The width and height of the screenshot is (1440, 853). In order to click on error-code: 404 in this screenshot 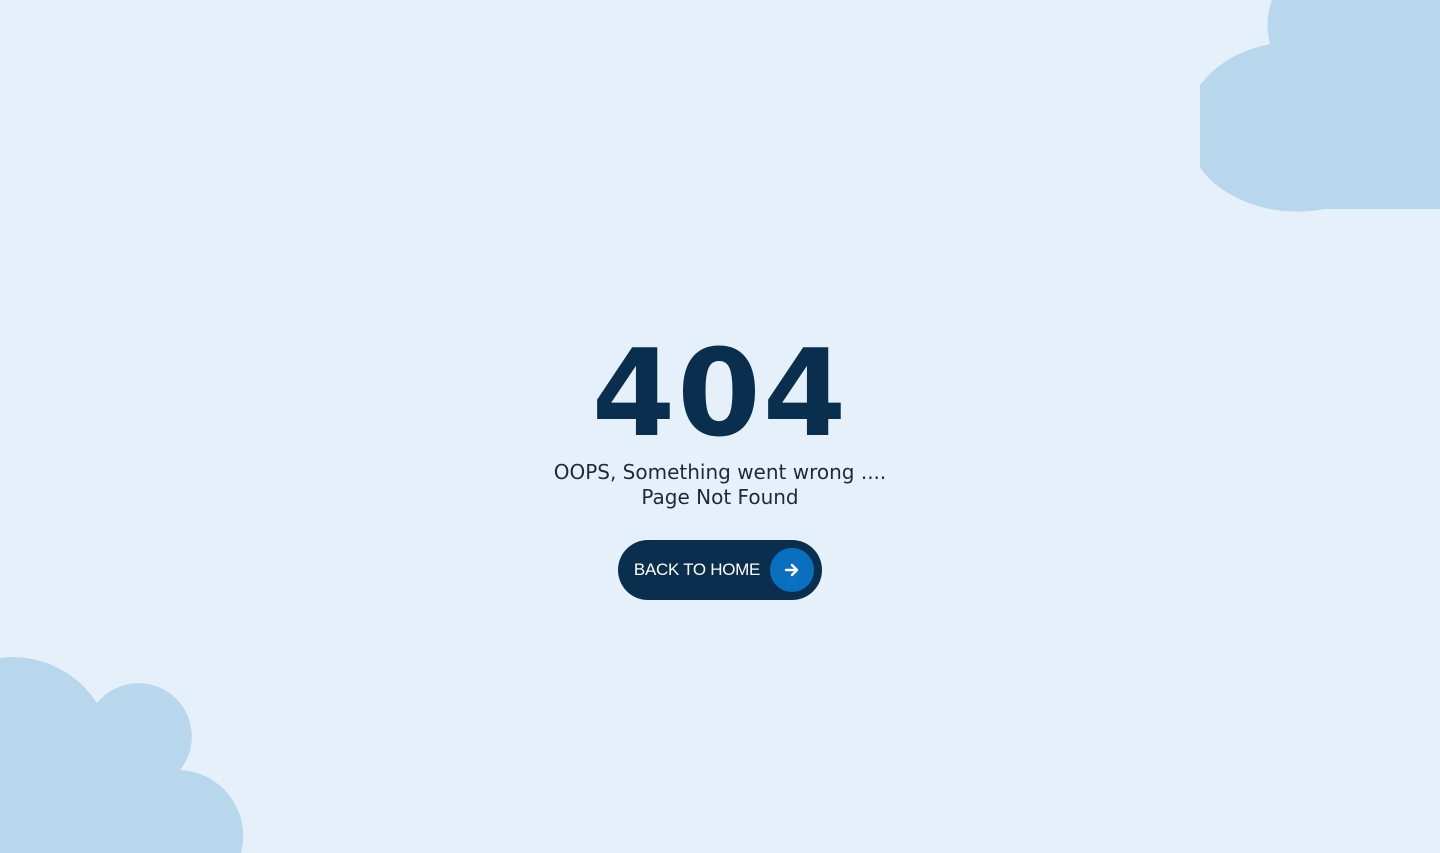, I will do `click(720, 394)`.